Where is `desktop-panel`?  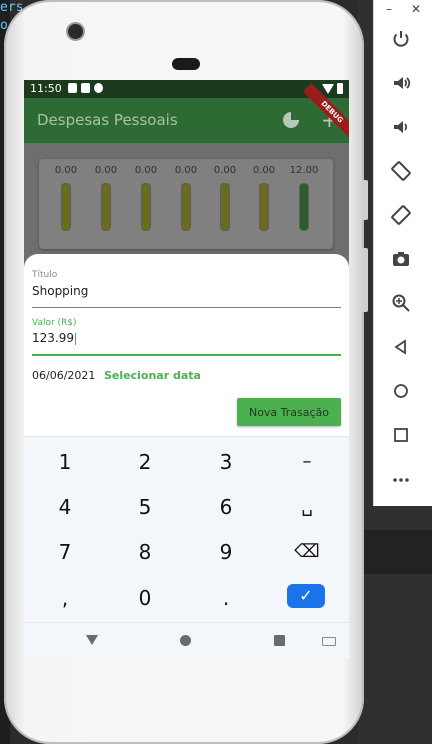
desktop-panel is located at coordinates (396, 552).